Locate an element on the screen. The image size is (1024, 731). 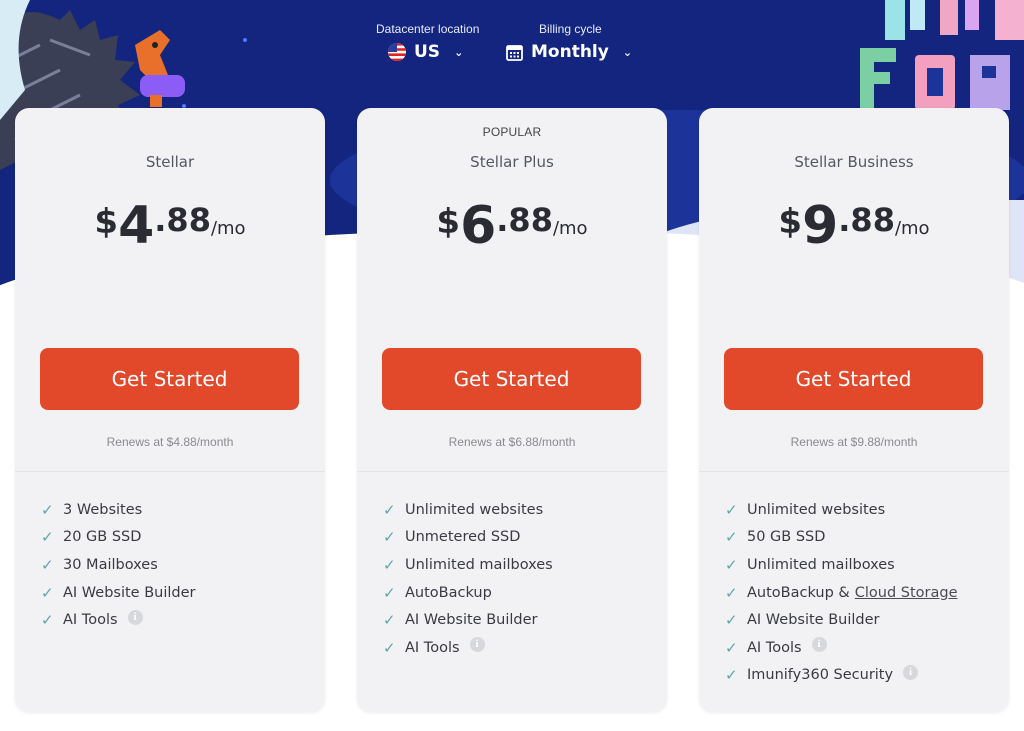
plan-price: $6.88/mo is located at coordinates (512, 226).